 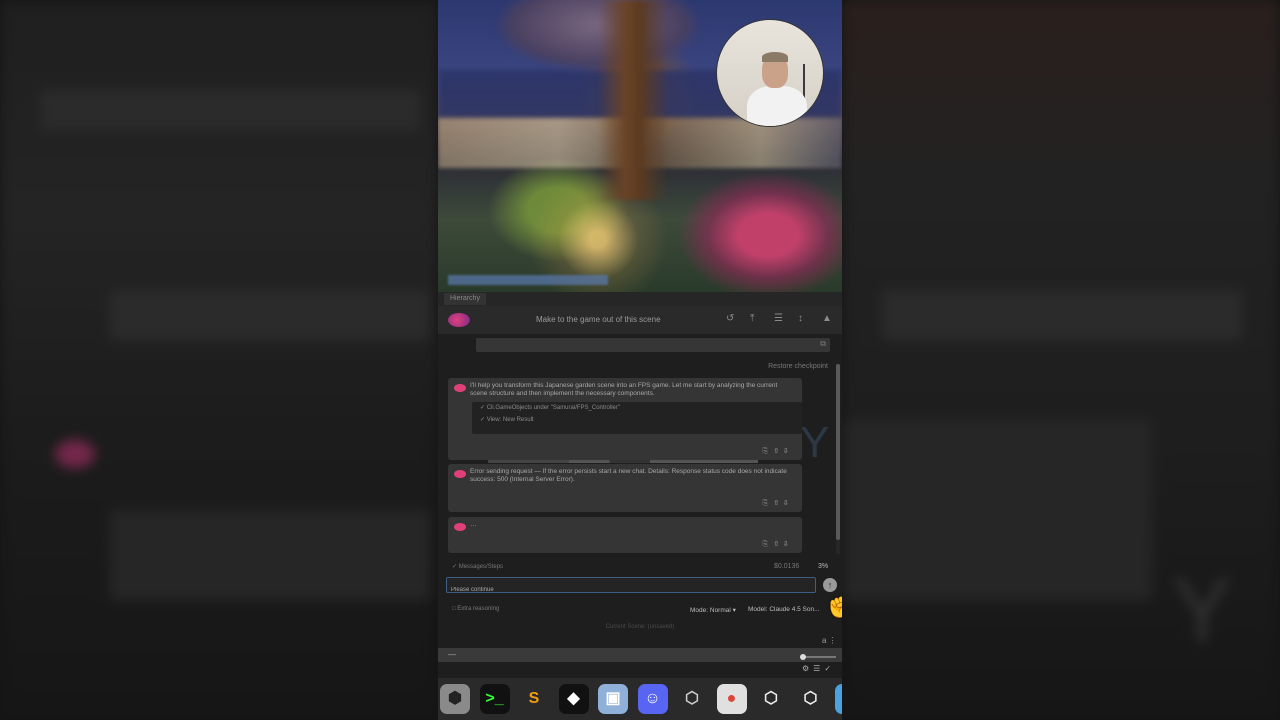 What do you see at coordinates (787, 566) in the screenshot?
I see `cost-label: $0.0136` at bounding box center [787, 566].